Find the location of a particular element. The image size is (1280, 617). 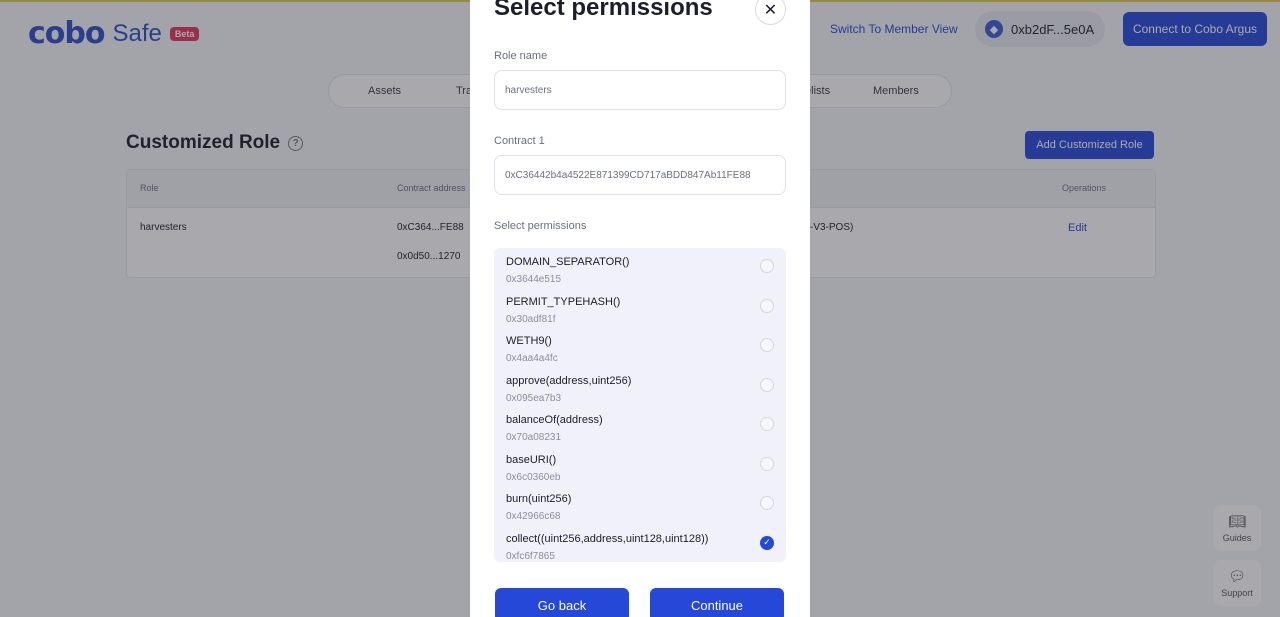

permission-selector: 0x70a08231 is located at coordinates (534, 437).